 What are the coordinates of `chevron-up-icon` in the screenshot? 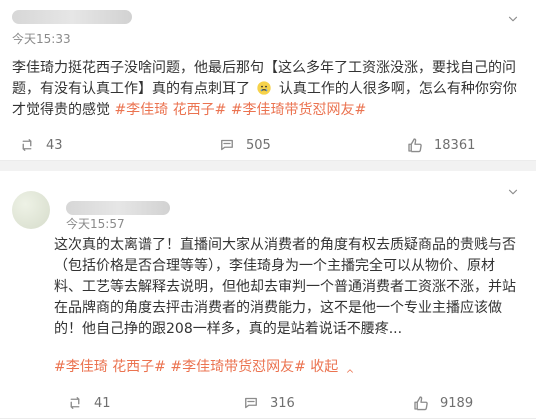 It's located at (350, 367).